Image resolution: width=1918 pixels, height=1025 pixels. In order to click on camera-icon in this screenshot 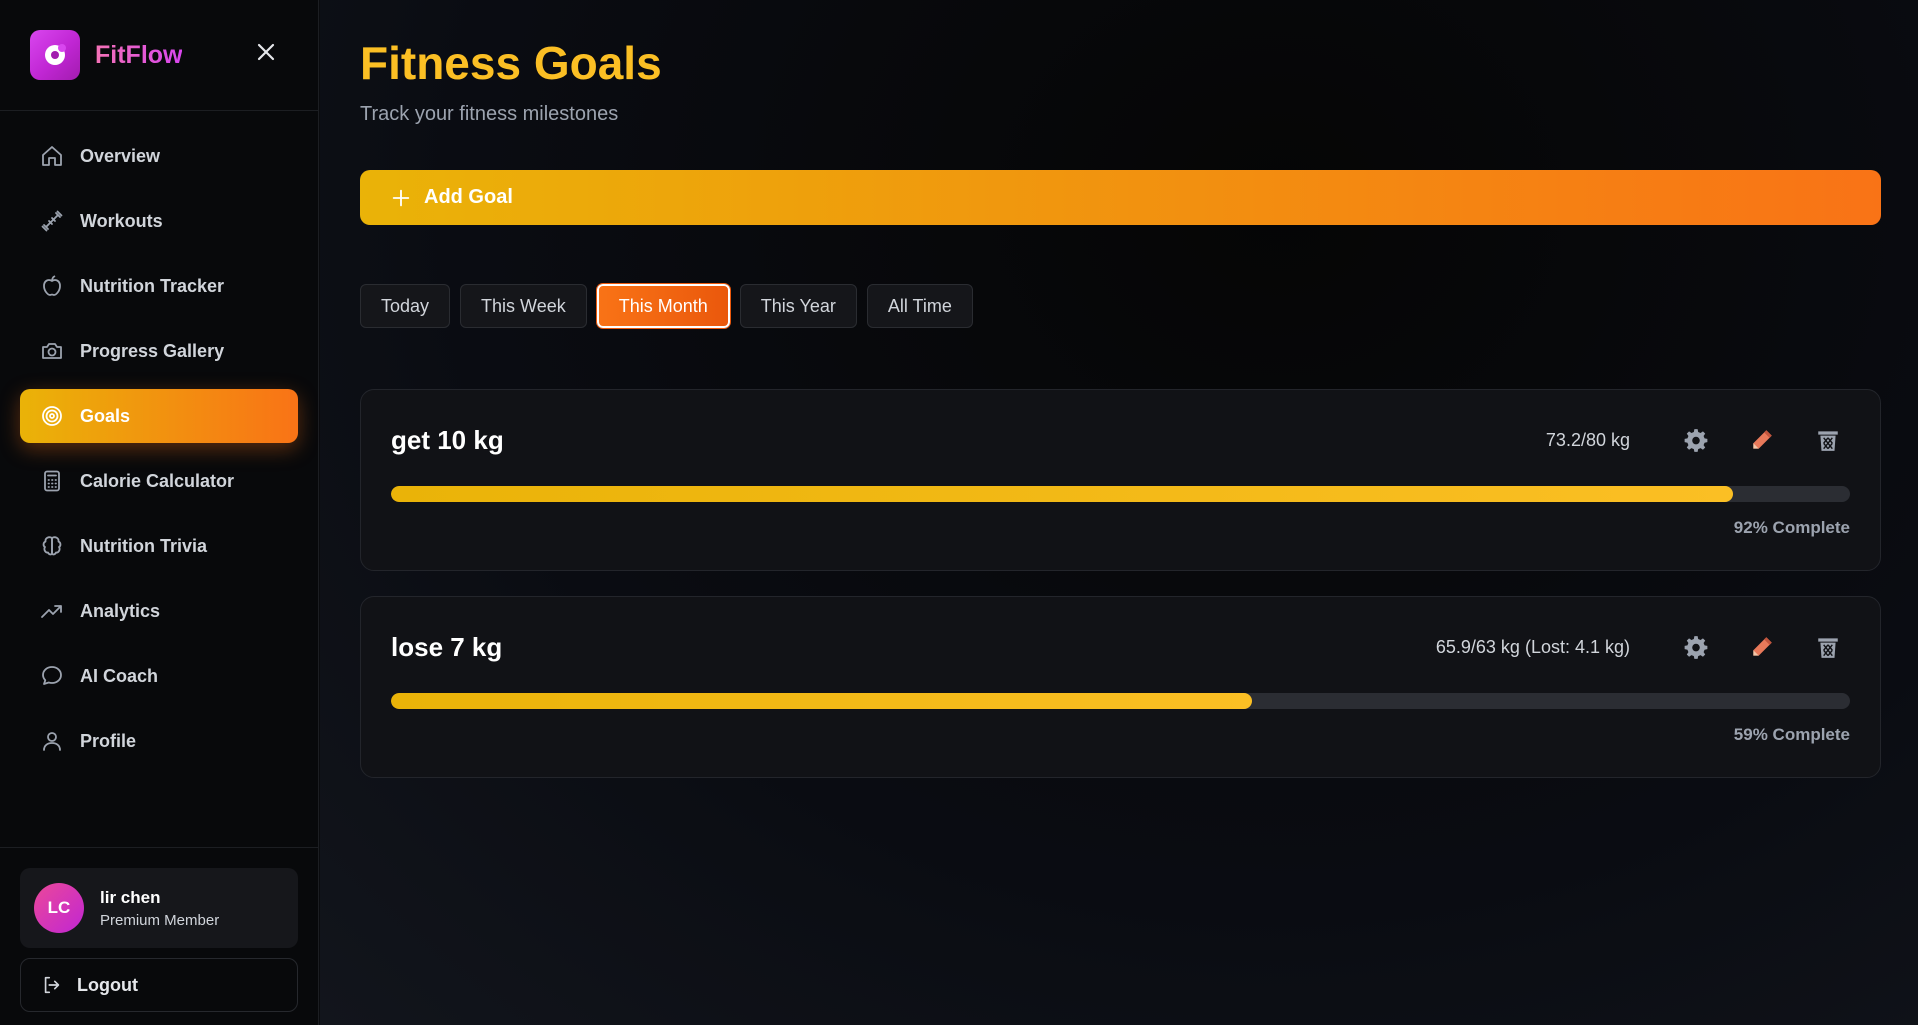, I will do `click(52, 351)`.